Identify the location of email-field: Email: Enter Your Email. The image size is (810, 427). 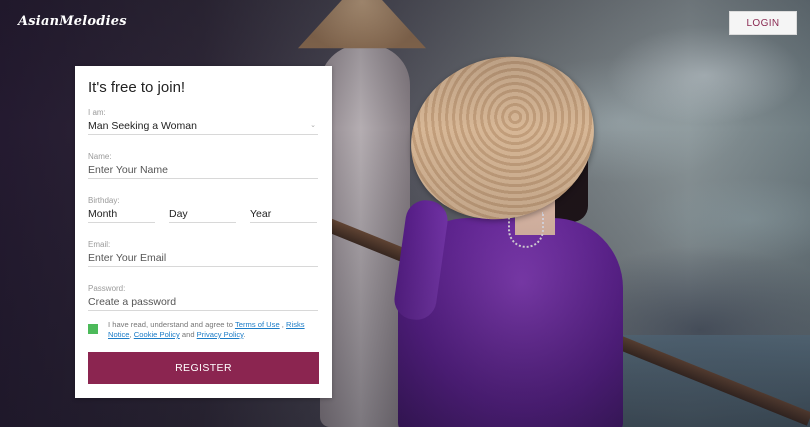
(203, 253).